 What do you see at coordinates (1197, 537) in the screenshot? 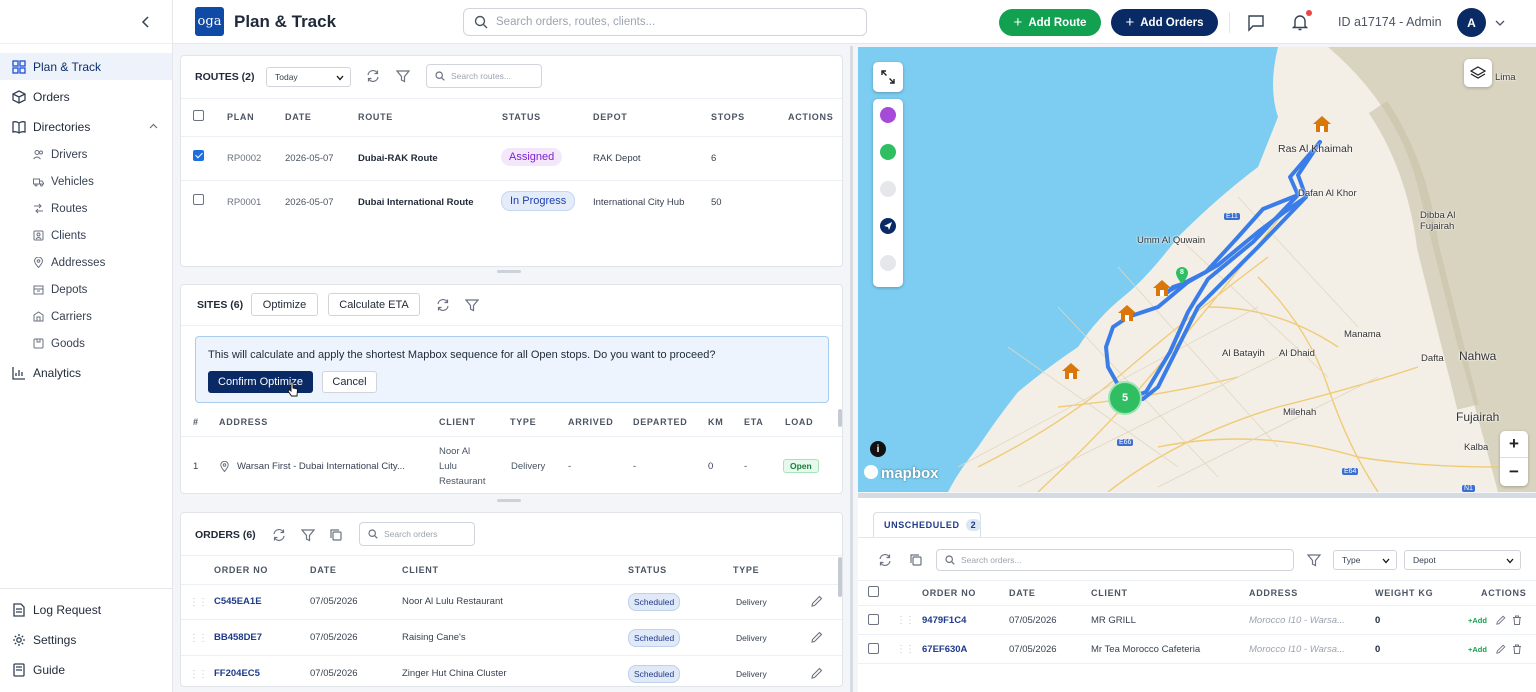
I see `divider` at bounding box center [1197, 537].